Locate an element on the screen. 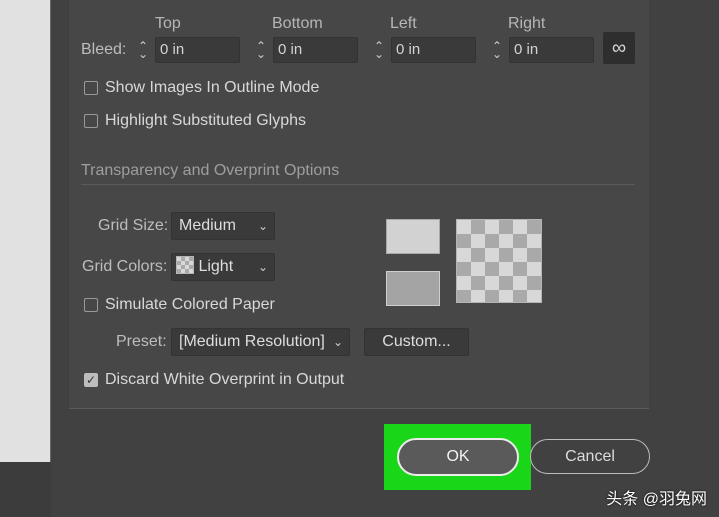 The width and height of the screenshot is (719, 517). cancel-button: Cancel is located at coordinates (590, 456).